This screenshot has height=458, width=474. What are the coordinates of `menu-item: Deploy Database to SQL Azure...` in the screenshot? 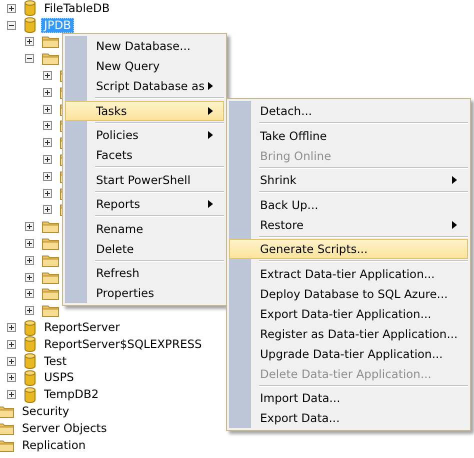 It's located at (348, 294).